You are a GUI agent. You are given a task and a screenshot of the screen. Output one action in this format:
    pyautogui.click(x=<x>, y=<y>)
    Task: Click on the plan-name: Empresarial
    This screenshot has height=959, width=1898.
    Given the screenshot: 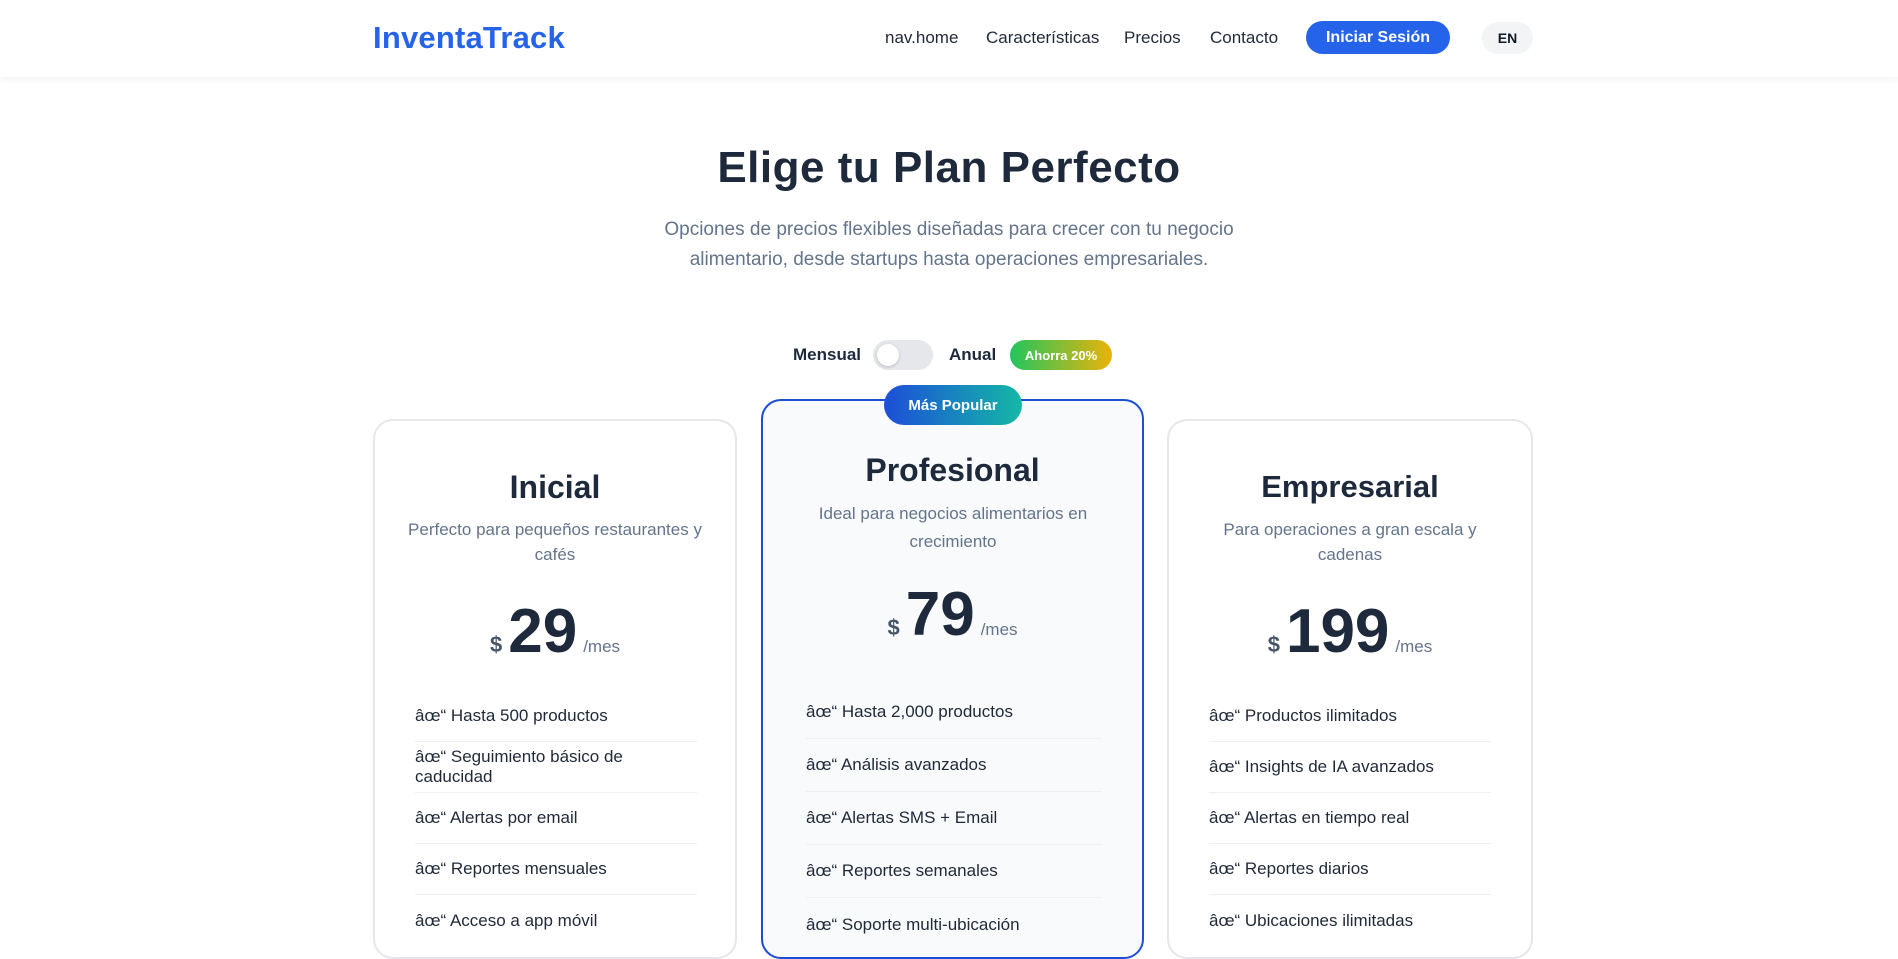 What is the action you would take?
    pyautogui.click(x=1350, y=486)
    